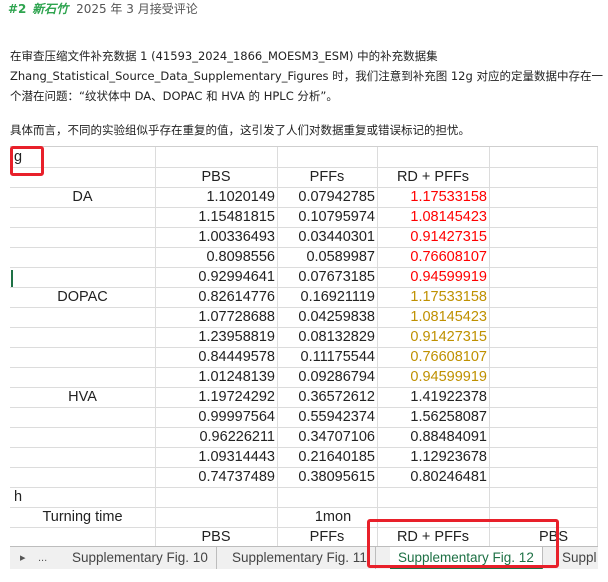 The height and width of the screenshot is (582, 608). What do you see at coordinates (216, 417) in the screenshot?
I see `value-cell-pbs: 0.99997564` at bounding box center [216, 417].